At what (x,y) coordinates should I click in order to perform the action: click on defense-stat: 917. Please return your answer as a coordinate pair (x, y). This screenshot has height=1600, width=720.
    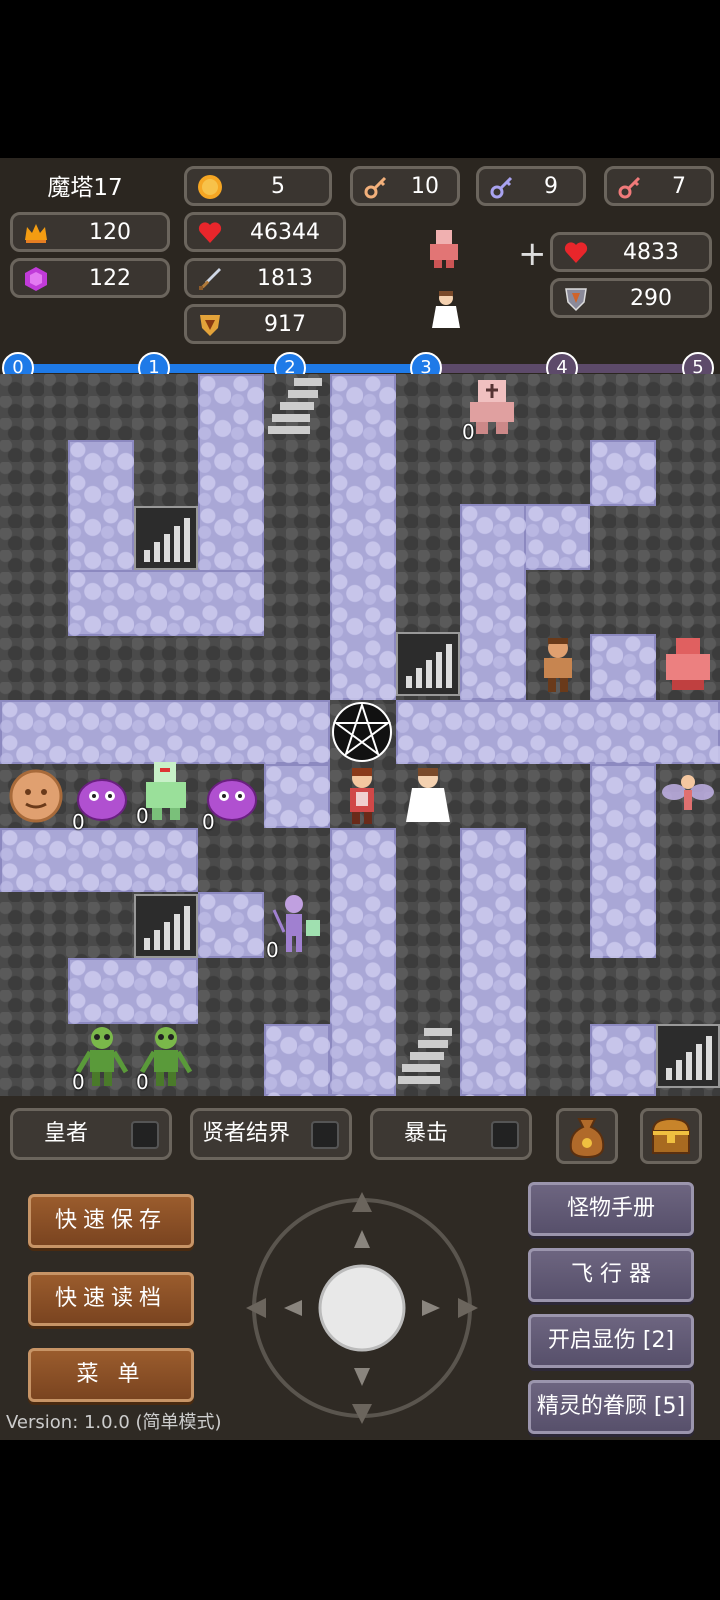
    Looking at the image, I should click on (265, 324).